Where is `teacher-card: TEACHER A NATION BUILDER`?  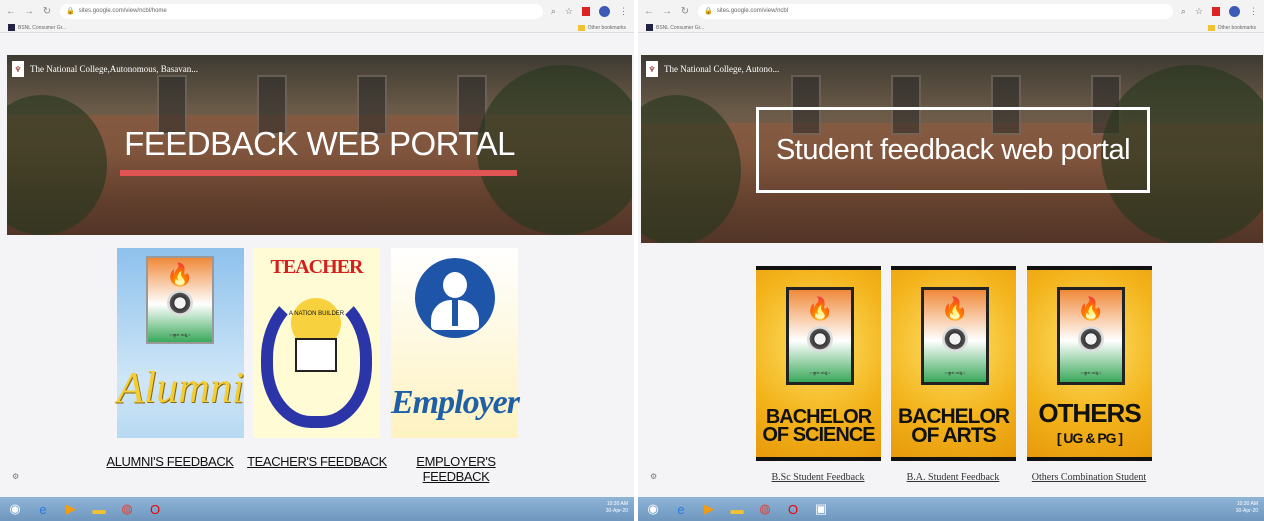
teacher-card: TEACHER A NATION BUILDER is located at coordinates (316, 343).